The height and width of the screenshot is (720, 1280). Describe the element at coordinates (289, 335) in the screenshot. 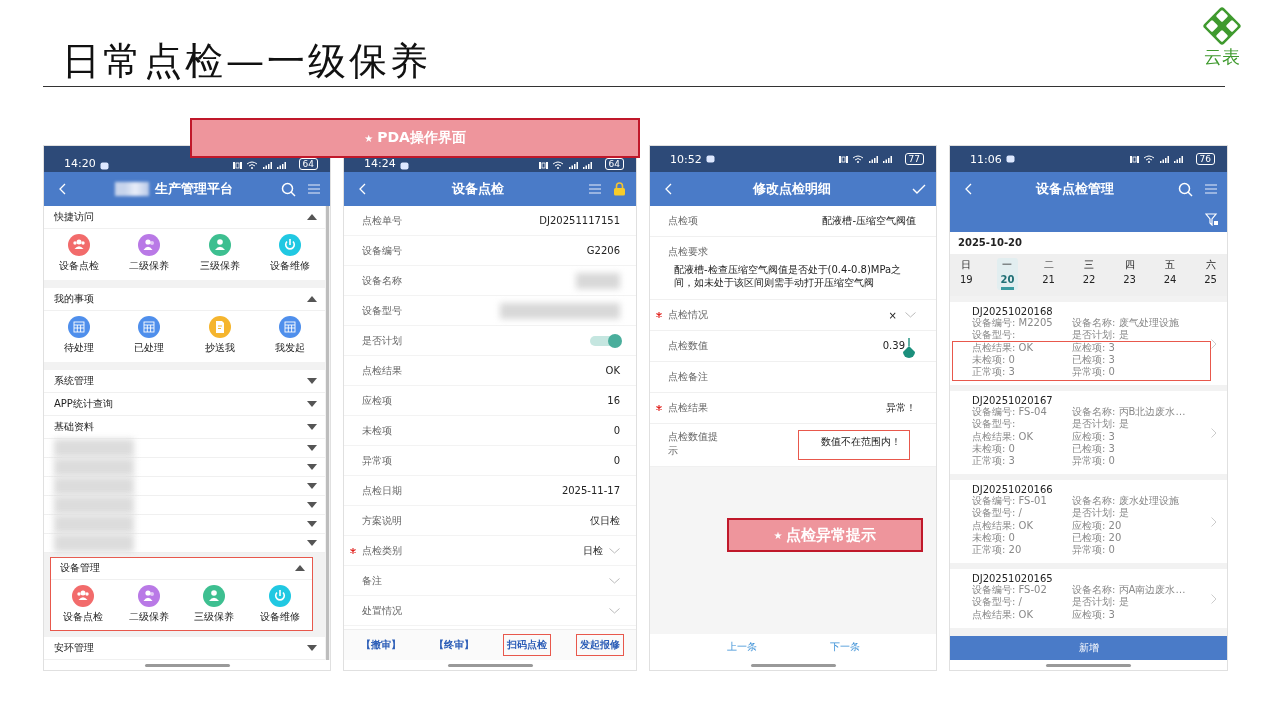

I see `shortcut-button: 我发起` at that location.